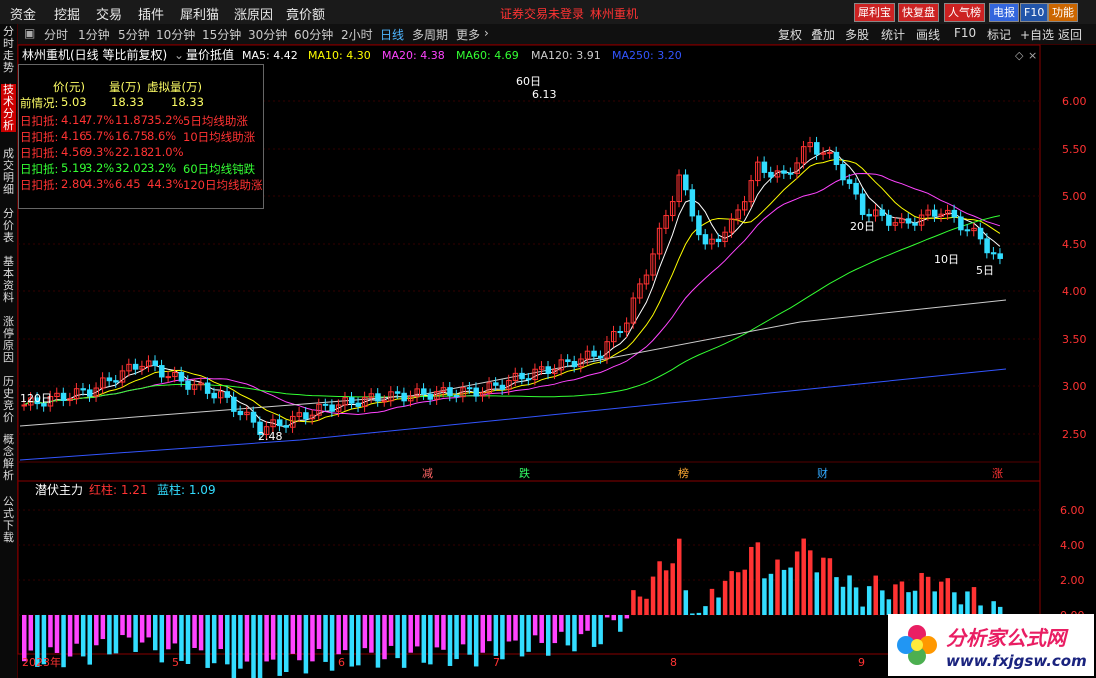 This screenshot has height=678, width=1096. Describe the element at coordinates (544, 94) in the screenshot. I see `annot-high: 6.13` at that location.